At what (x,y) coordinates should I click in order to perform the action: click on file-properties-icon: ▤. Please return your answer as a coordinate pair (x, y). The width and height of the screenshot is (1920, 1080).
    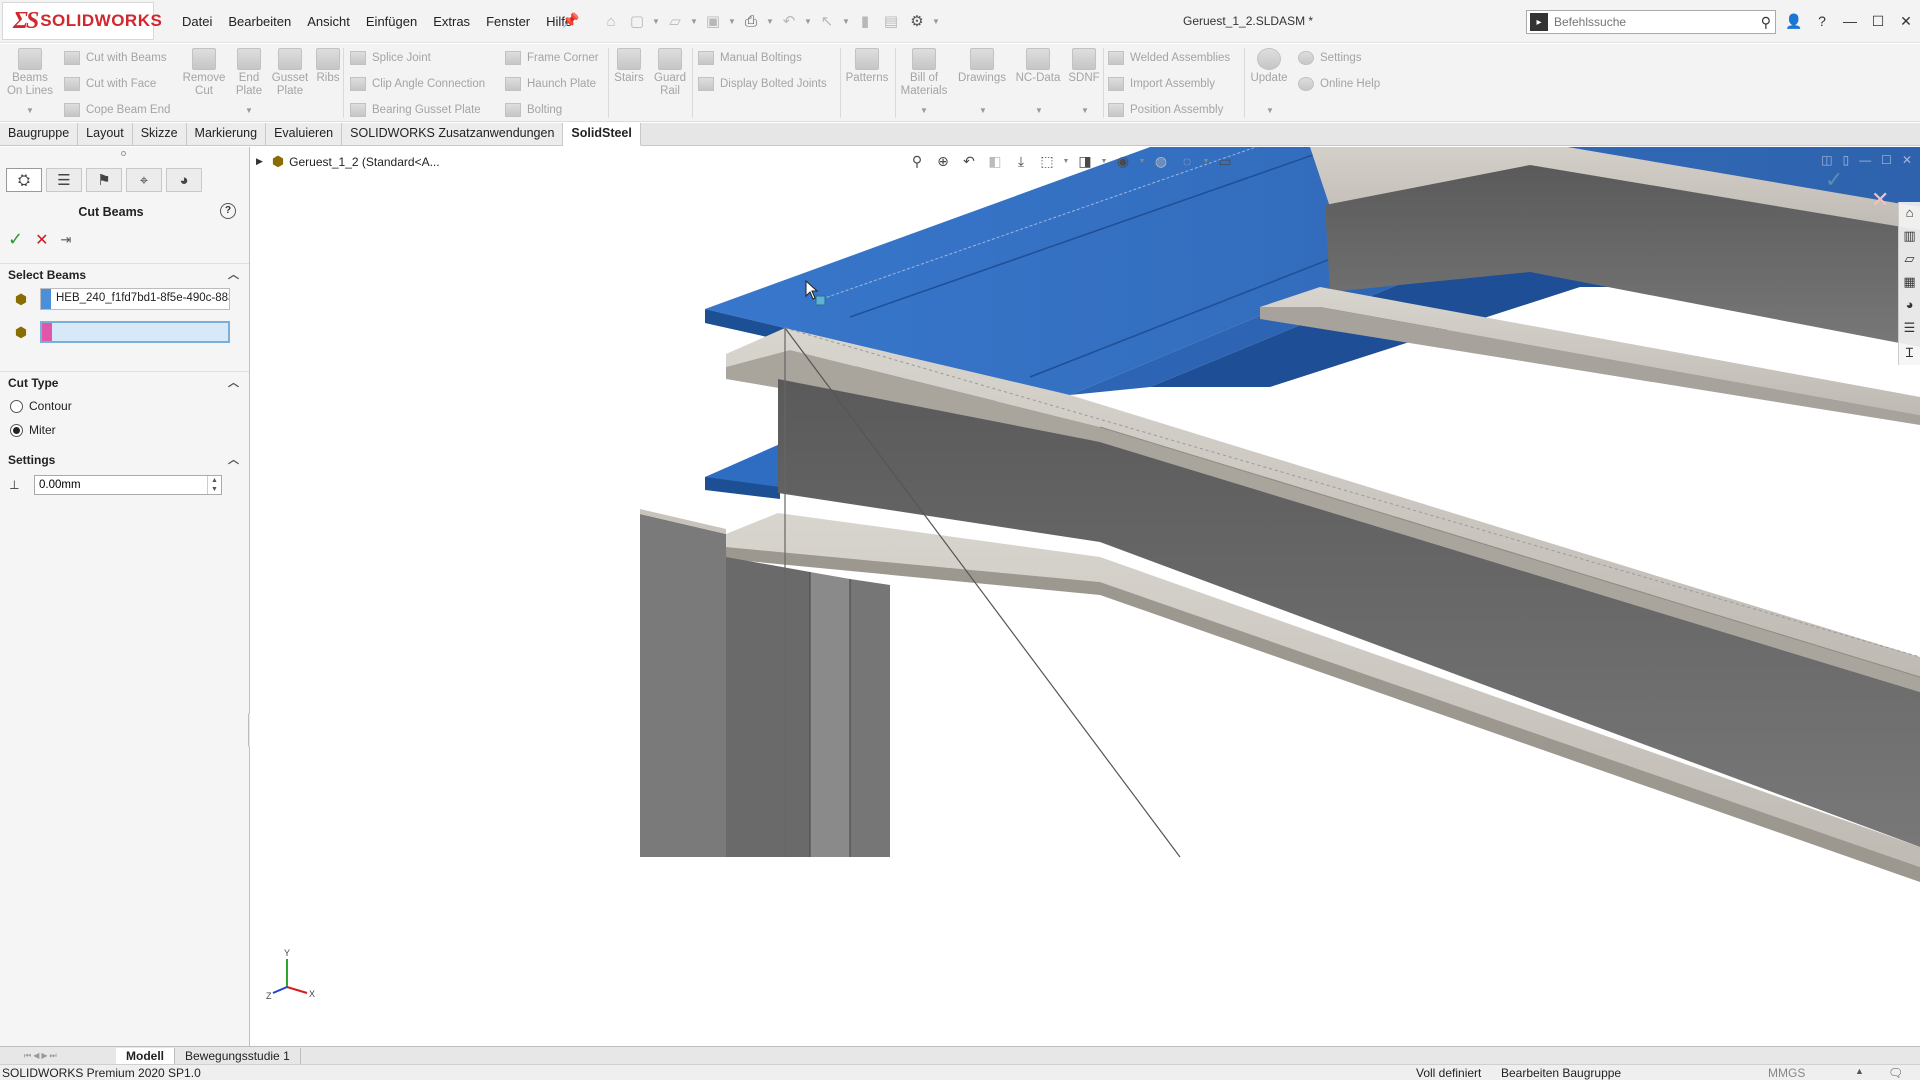
    Looking at the image, I should click on (891, 21).